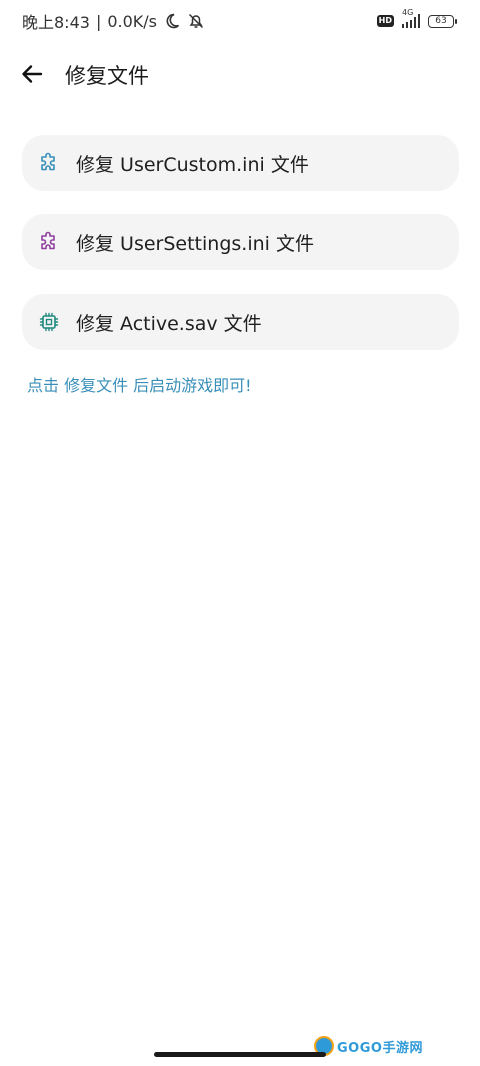 This screenshot has height=1066, width=480. I want to click on status-bar: 晚上8:43 | 0.0K/s HD 4G 63, so click(240, 21).